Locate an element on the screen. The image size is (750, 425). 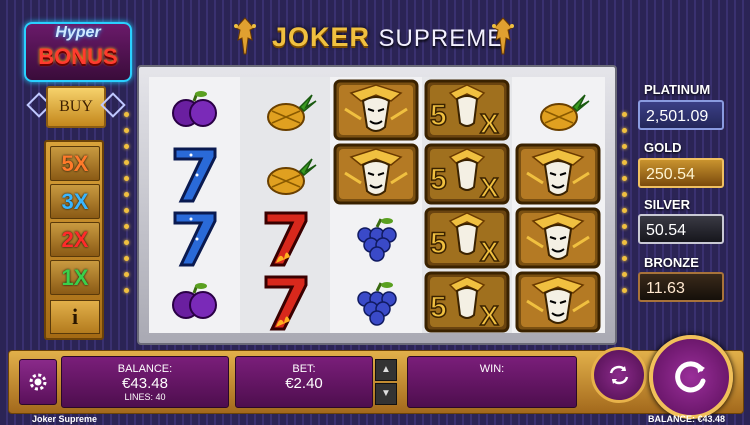
gear-icon is located at coordinates (38, 382).